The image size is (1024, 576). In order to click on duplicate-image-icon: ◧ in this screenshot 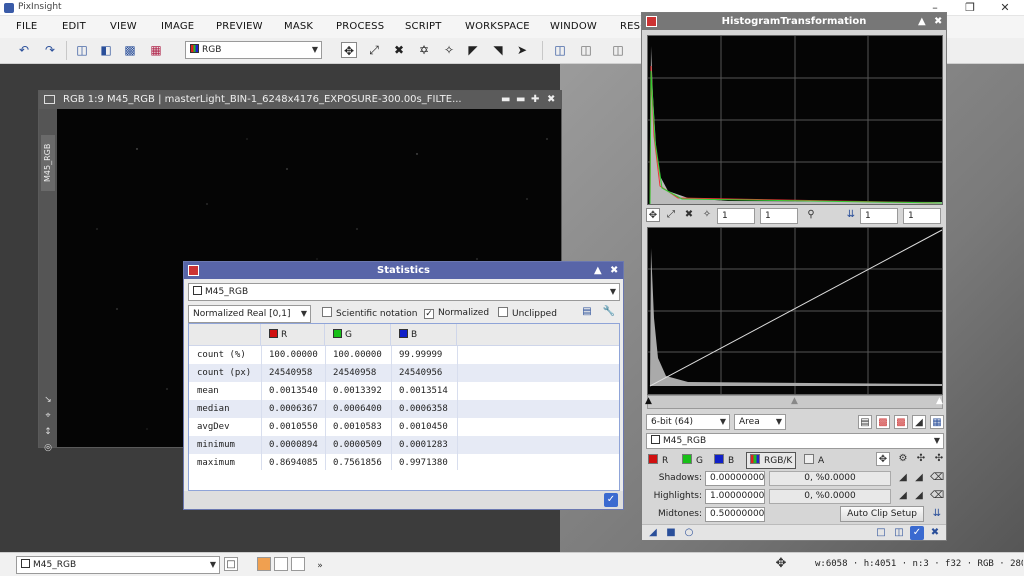, I will do `click(106, 50)`.